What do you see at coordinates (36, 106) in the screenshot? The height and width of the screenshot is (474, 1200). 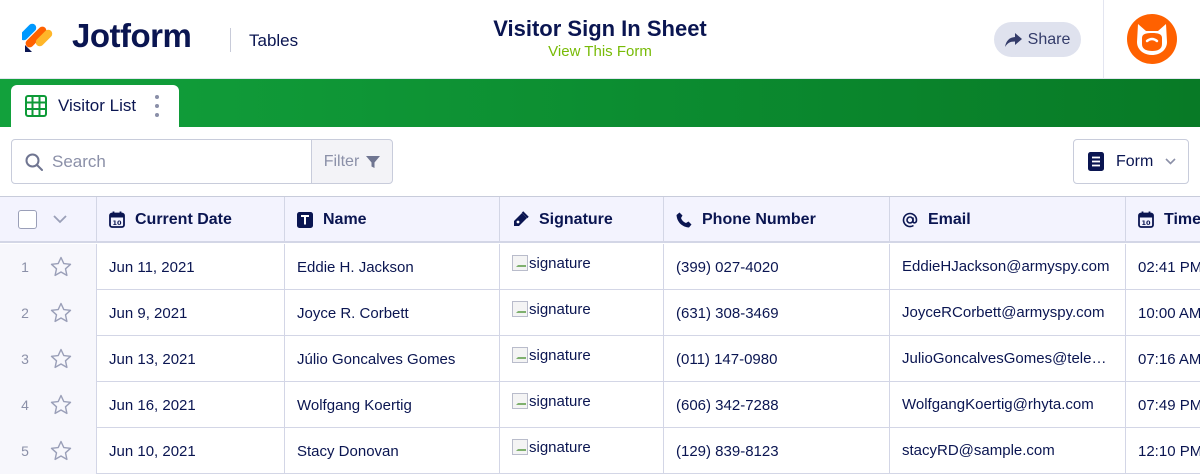 I see `table-grid-icon` at bounding box center [36, 106].